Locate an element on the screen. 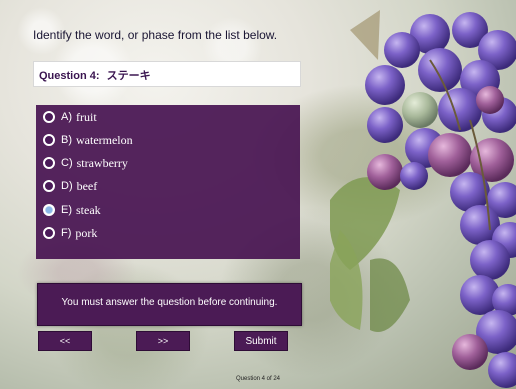  option-d-text: beef is located at coordinates (87, 185).